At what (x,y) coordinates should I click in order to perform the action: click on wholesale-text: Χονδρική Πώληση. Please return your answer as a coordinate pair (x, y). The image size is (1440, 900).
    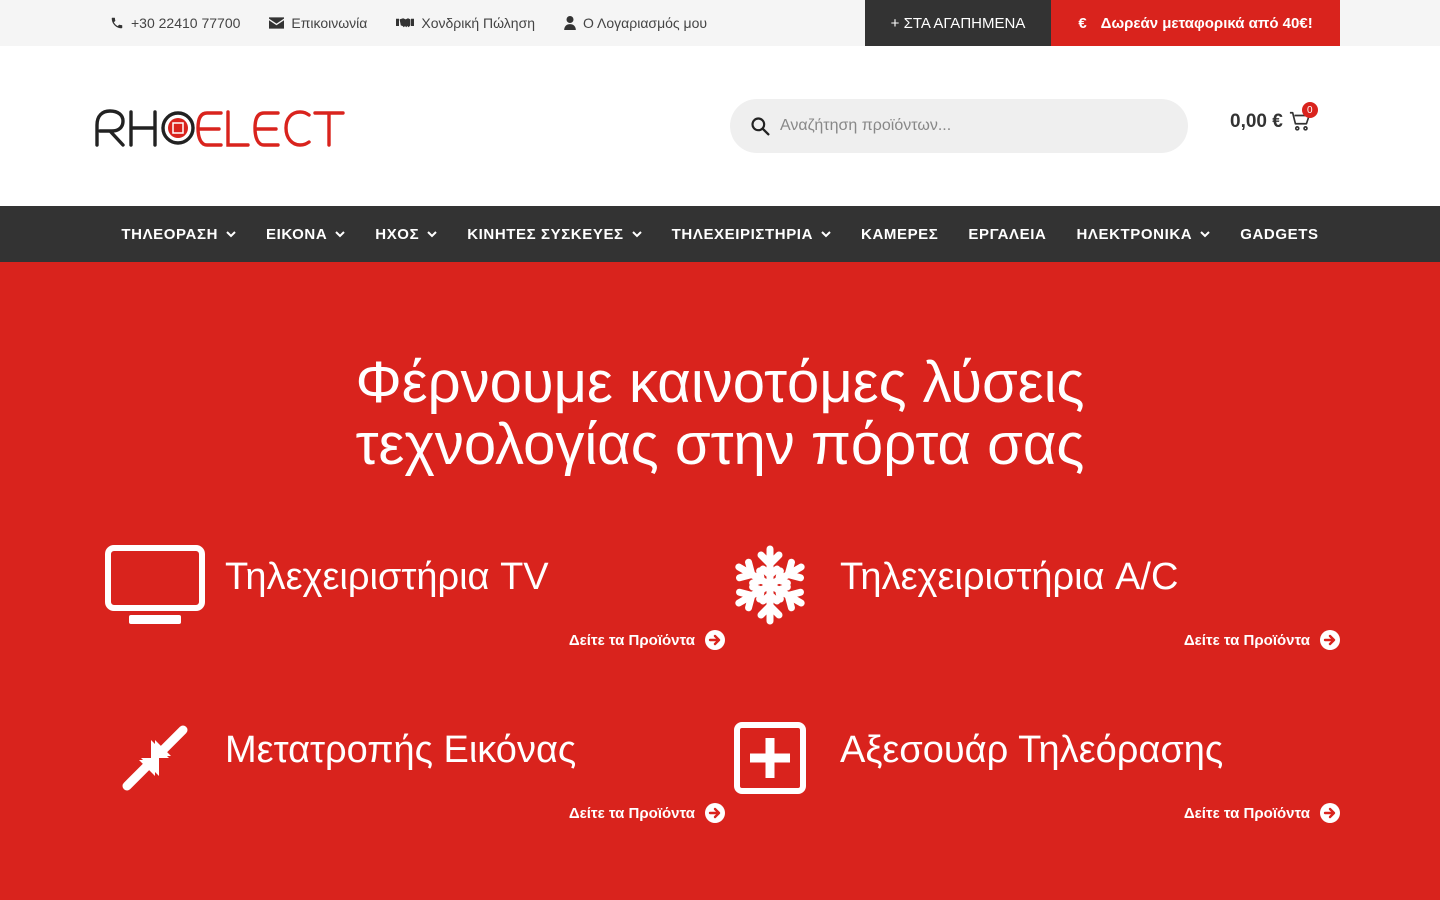
    Looking at the image, I should click on (478, 23).